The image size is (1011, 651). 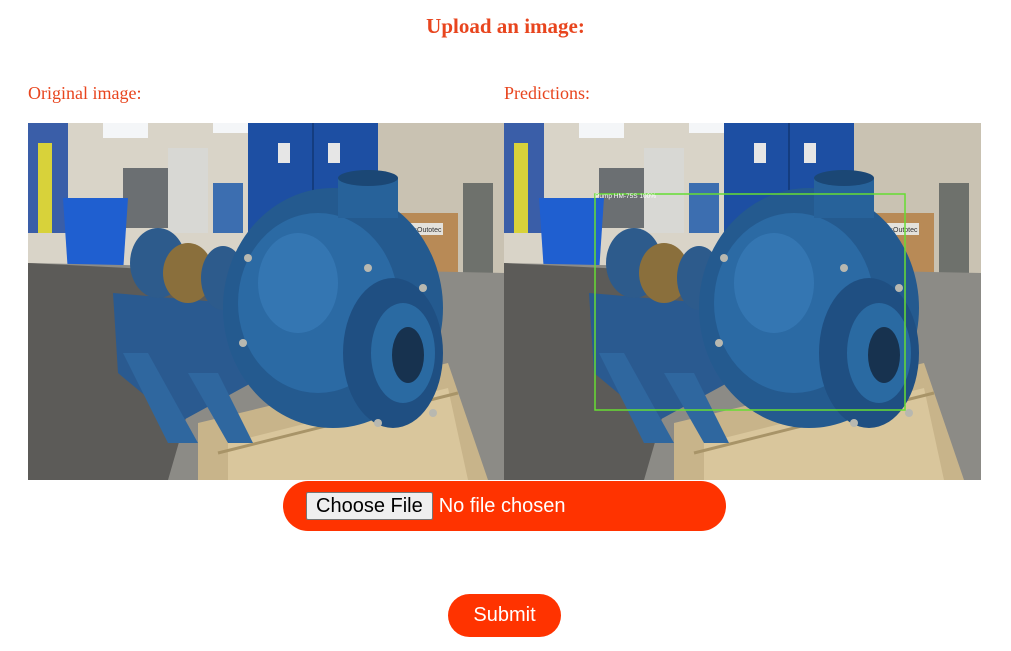 I want to click on submit-button: Submit, so click(x=504, y=615).